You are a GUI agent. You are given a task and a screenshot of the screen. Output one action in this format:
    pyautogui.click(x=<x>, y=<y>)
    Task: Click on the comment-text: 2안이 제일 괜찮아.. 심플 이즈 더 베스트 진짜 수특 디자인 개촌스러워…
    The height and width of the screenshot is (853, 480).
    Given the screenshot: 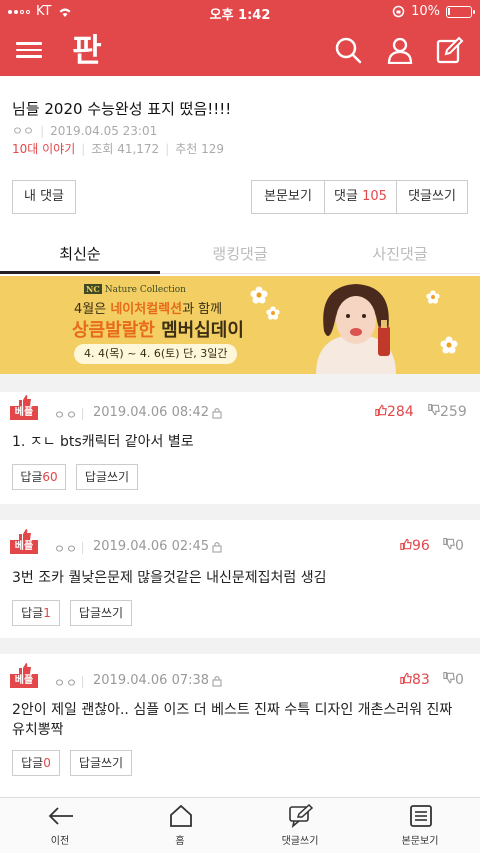 What is the action you would take?
    pyautogui.click(x=232, y=720)
    